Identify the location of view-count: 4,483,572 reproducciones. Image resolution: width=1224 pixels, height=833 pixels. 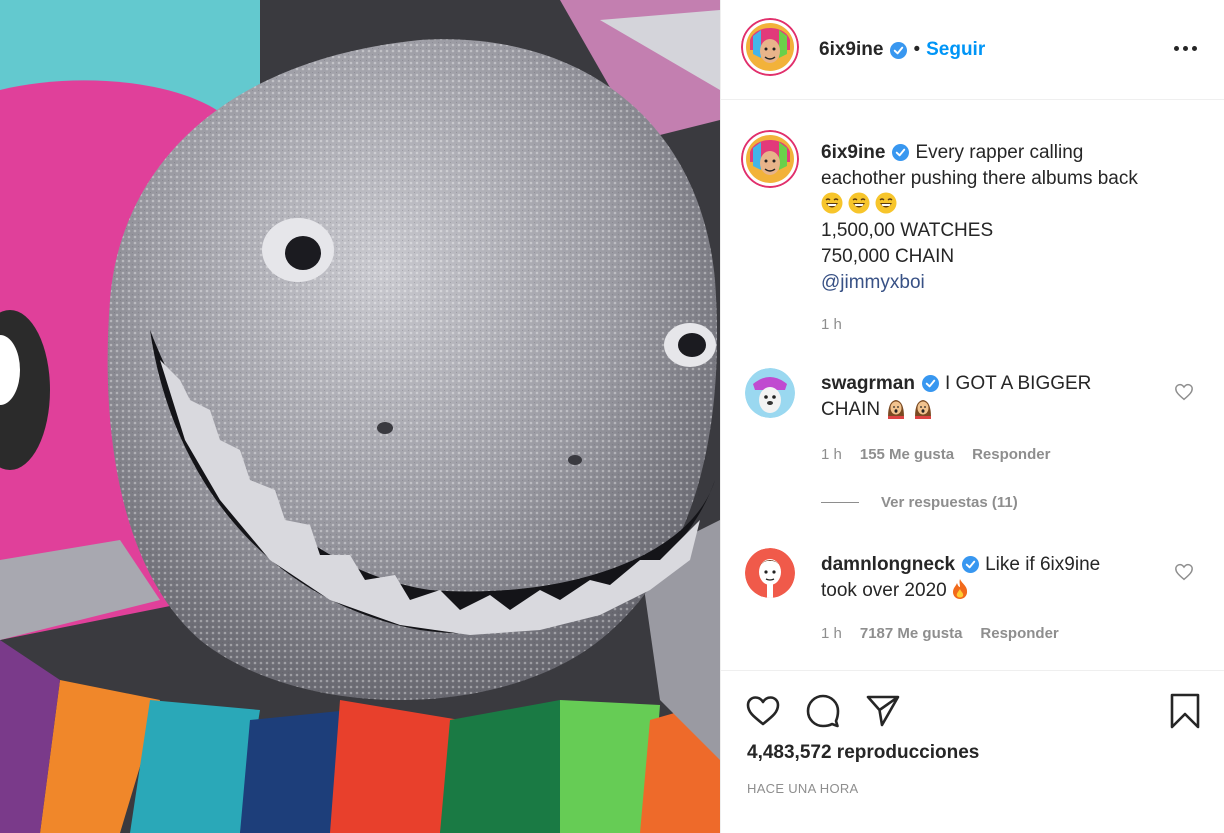
(863, 753).